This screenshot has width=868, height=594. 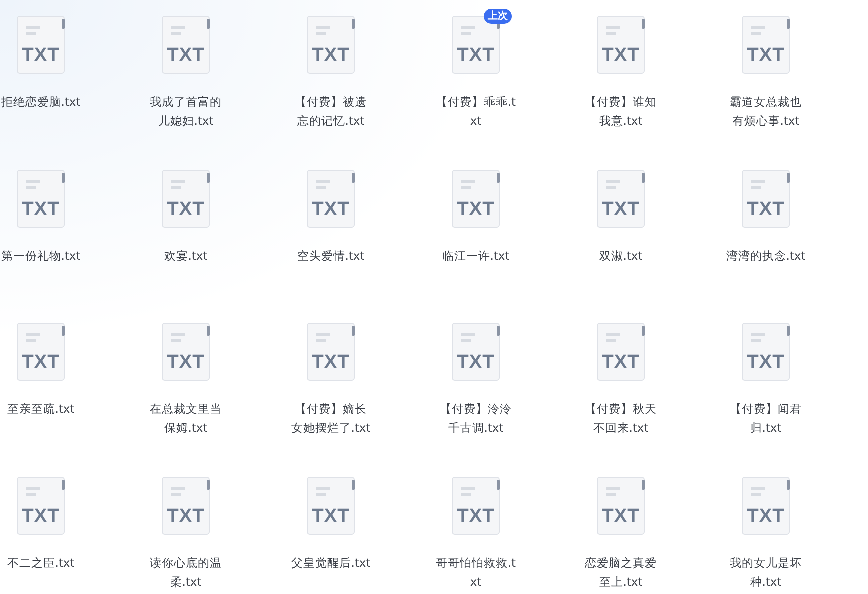 I want to click on file-name: 【付费】嫡长 女她摆烂了.txt, so click(x=331, y=419).